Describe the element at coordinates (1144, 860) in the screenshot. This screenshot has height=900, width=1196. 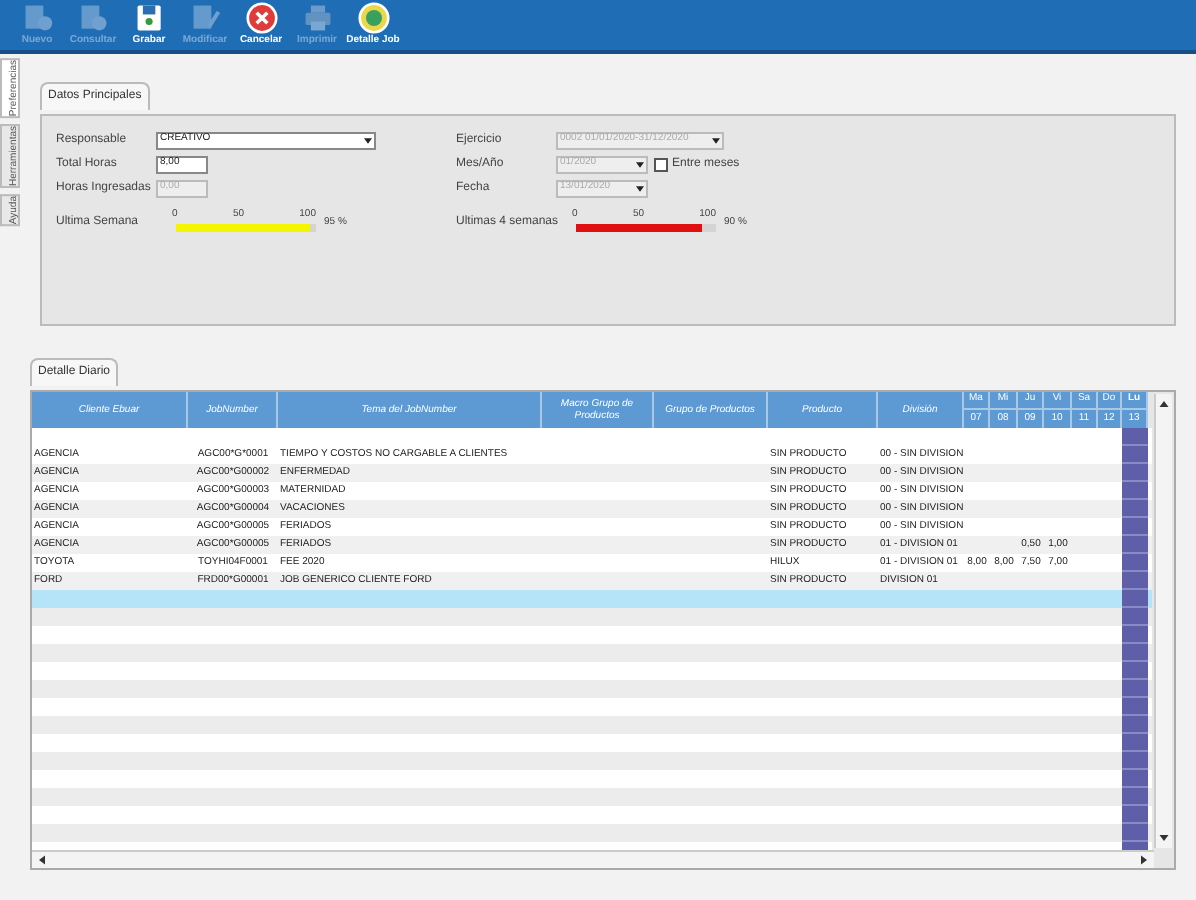
I see `scroll-right-icon` at that location.